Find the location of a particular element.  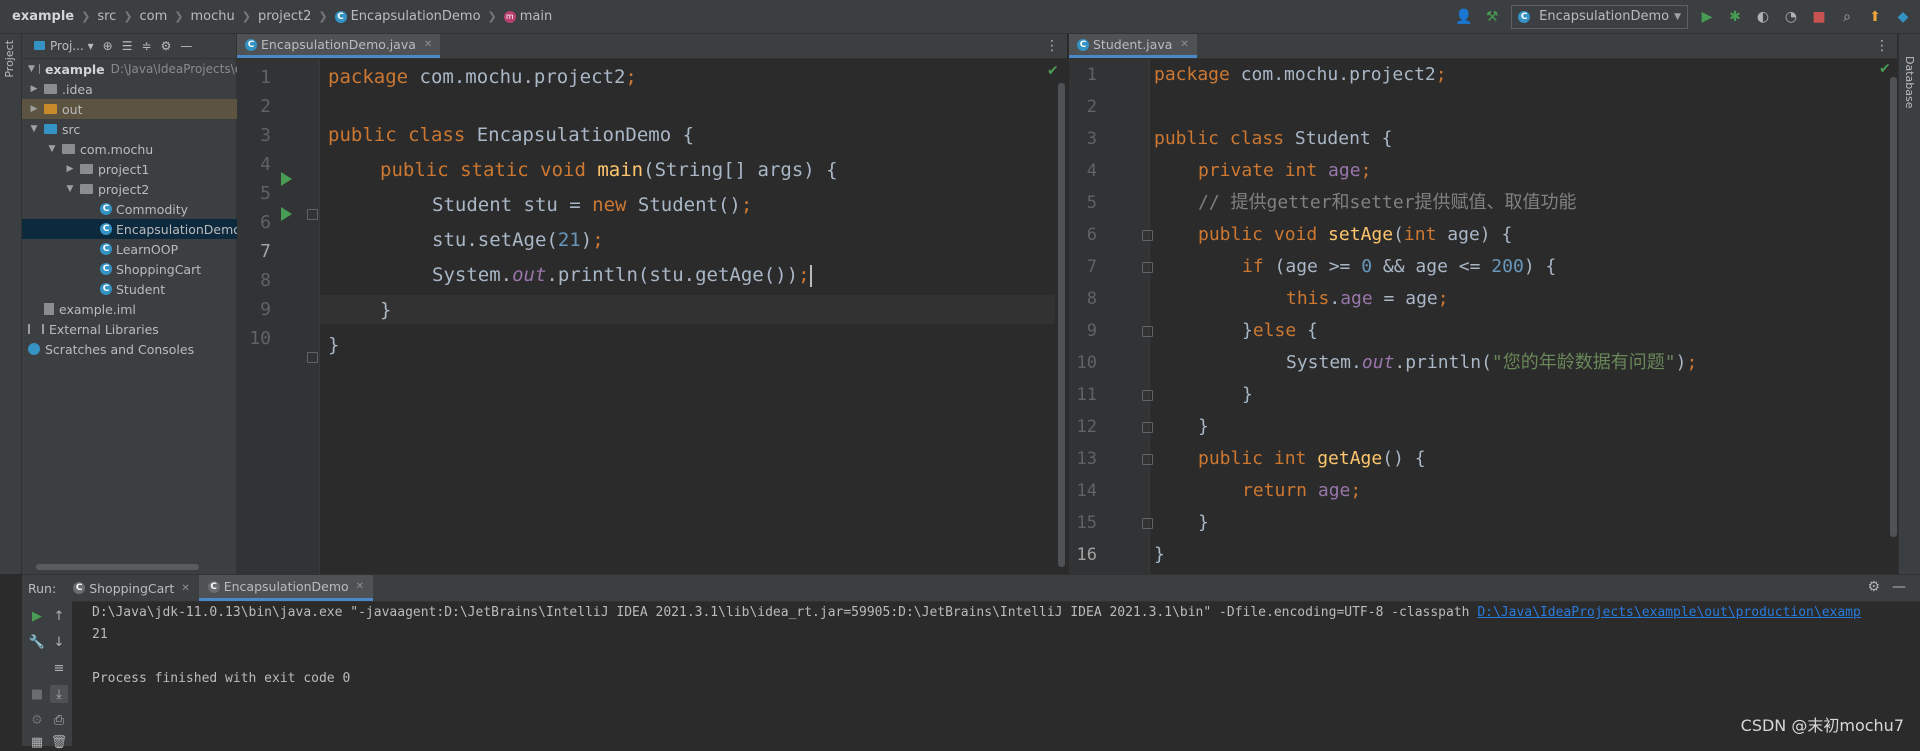

code-line-9: }else { is located at coordinates (1280, 330).